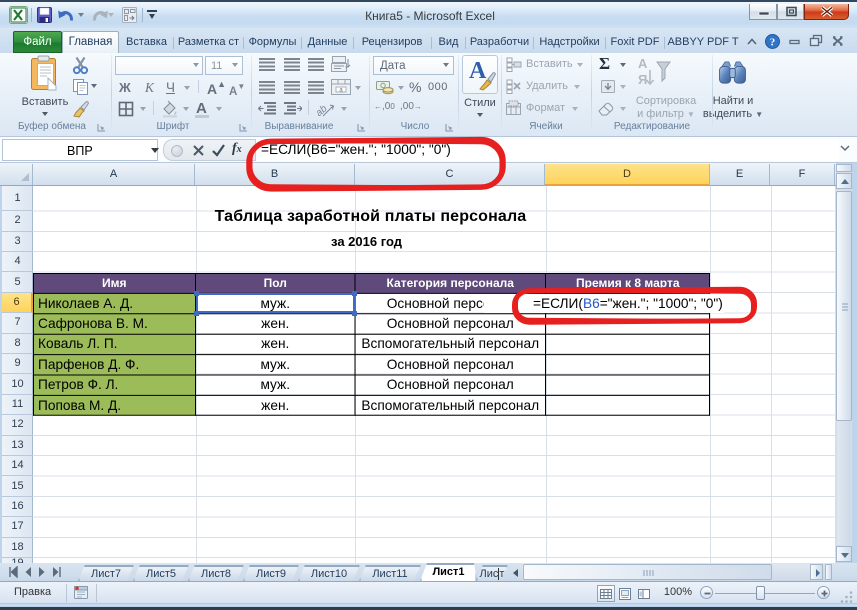  What do you see at coordinates (642, 79) in the screenshot?
I see `svg-text: Я` at bounding box center [642, 79].